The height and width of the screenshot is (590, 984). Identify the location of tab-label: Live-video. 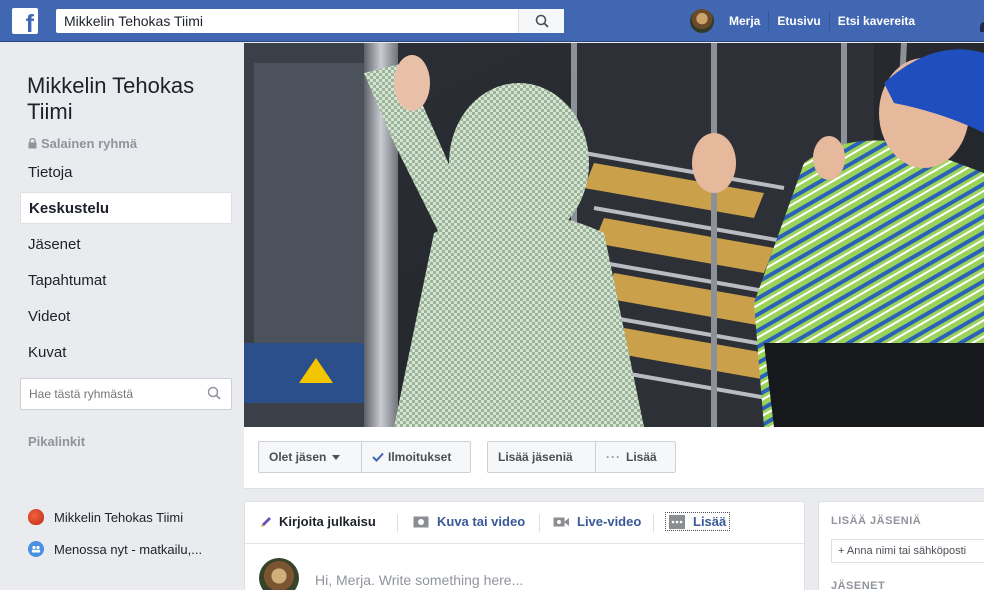
(609, 521).